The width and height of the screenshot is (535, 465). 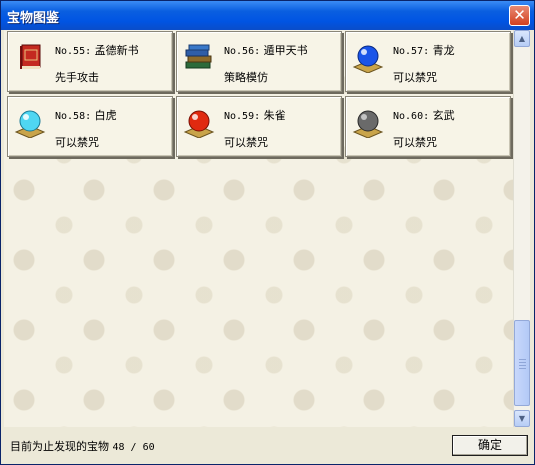 I want to click on status-bar: 目前为止发现的宝物 48 / 60, so click(x=82, y=446).